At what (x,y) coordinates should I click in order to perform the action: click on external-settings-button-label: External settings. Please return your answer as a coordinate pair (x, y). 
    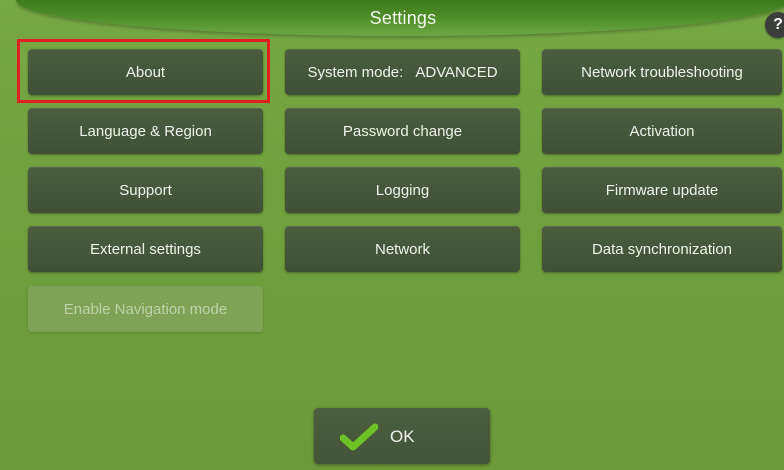
    Looking at the image, I should click on (145, 249).